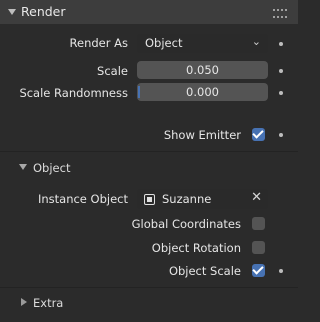  I want to click on show-emitter-checkbox, so click(258, 134).